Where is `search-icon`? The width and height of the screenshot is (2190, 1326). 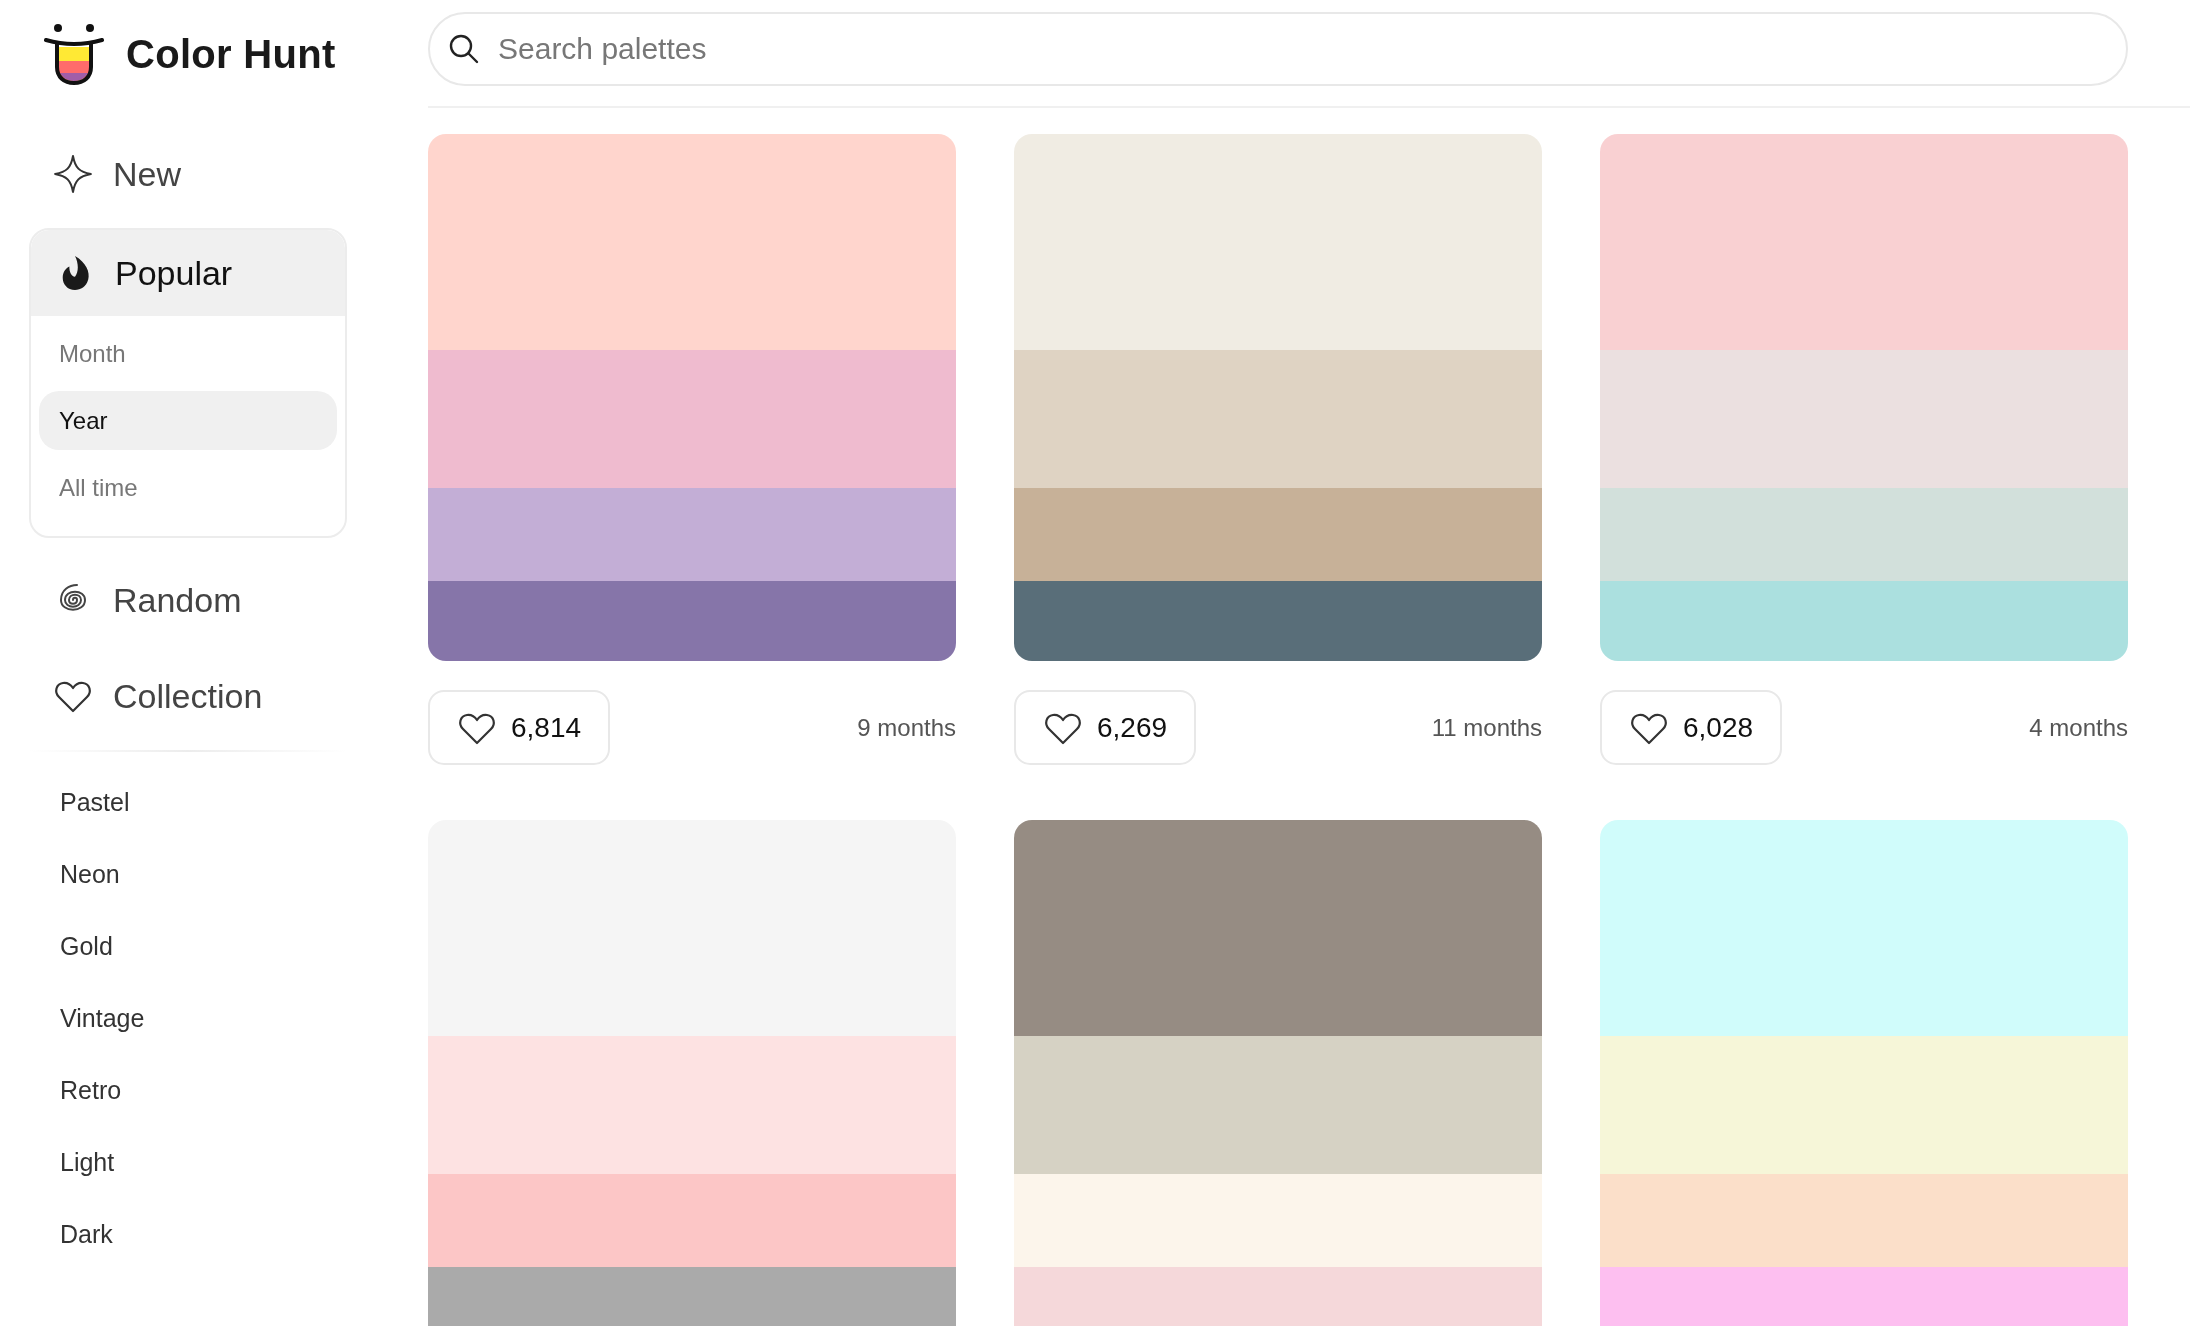 search-icon is located at coordinates (464, 49).